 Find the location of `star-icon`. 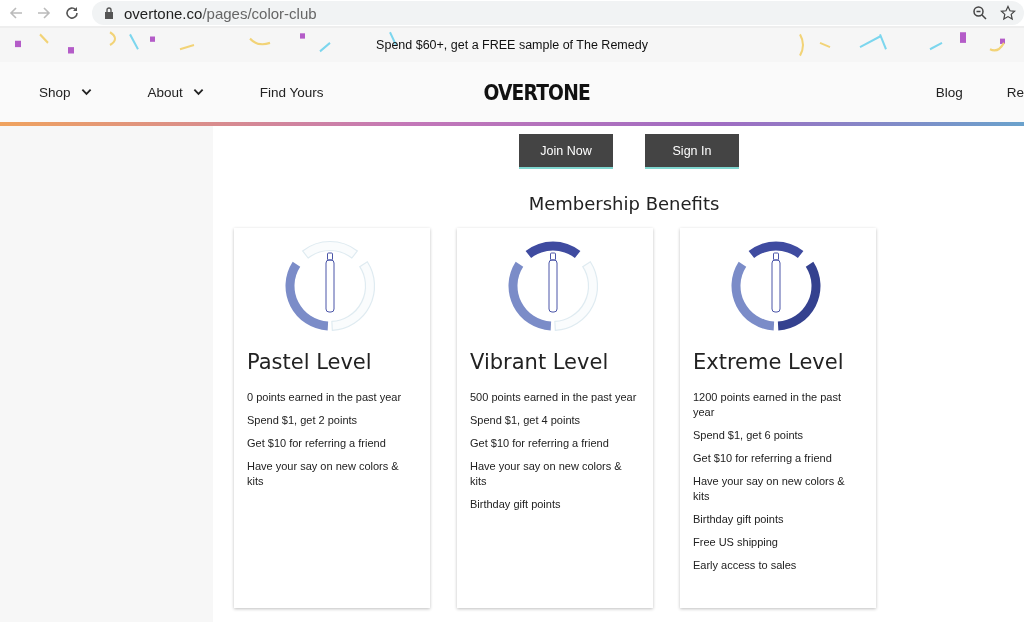

star-icon is located at coordinates (1008, 13).